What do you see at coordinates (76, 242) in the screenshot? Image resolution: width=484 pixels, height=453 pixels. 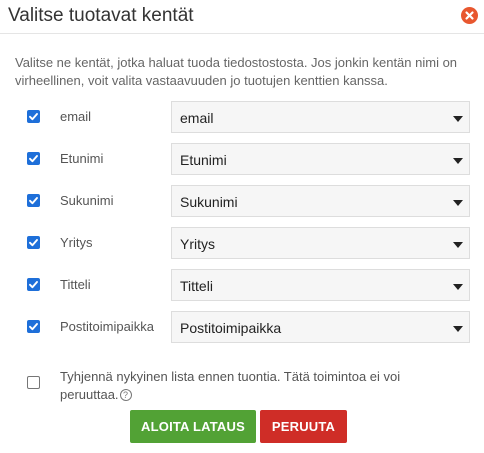 I see `field-label: Yritys` at bounding box center [76, 242].